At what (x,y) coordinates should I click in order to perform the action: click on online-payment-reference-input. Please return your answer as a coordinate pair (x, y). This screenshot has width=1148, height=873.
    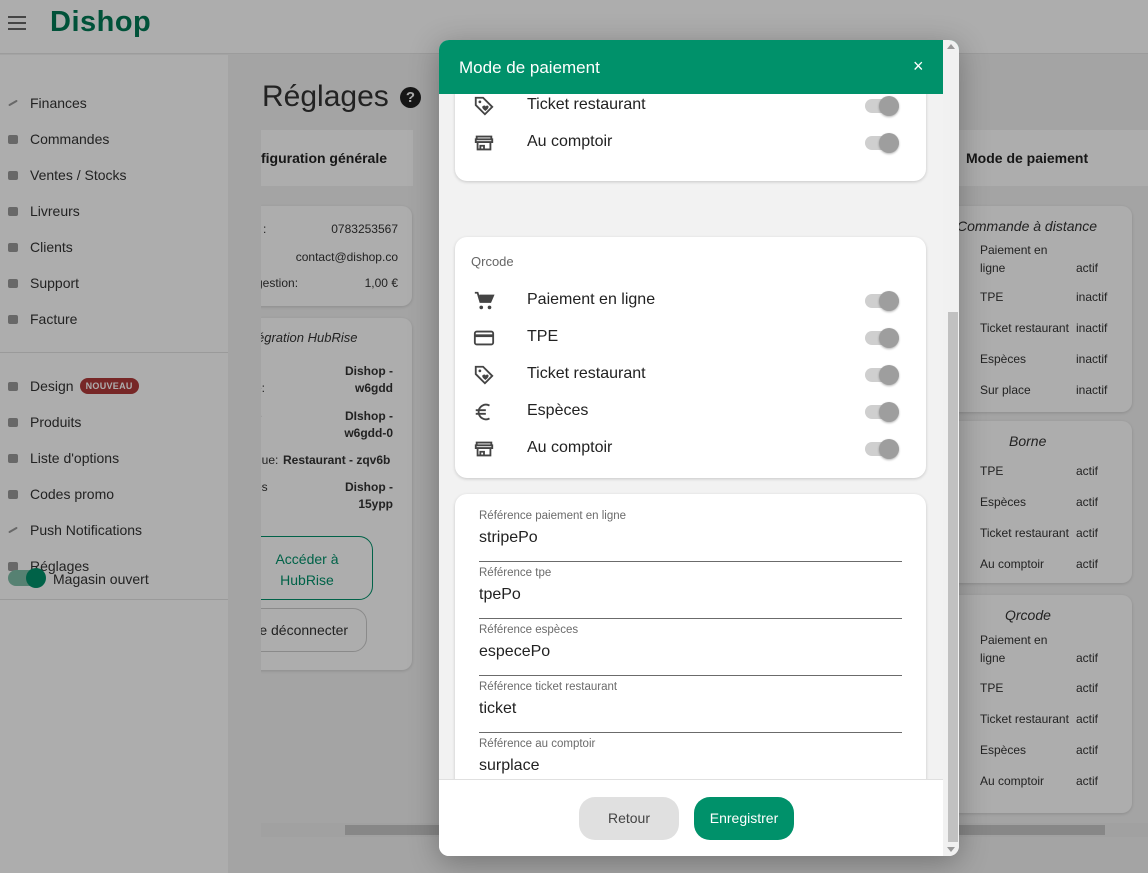
    Looking at the image, I should click on (690, 538).